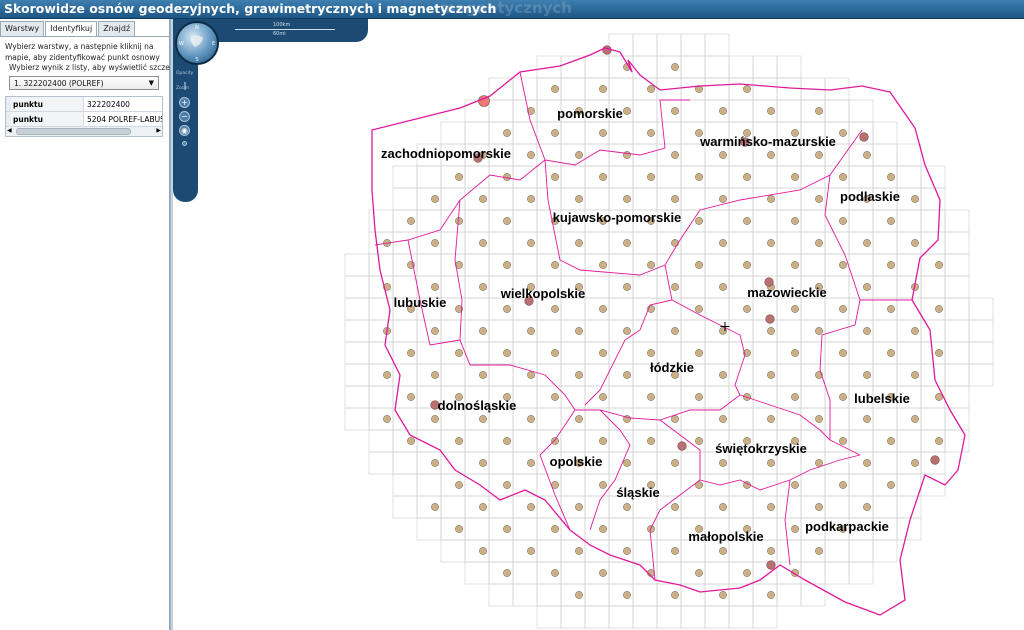  What do you see at coordinates (590, 113) in the screenshot?
I see `region-label: pomorskie` at bounding box center [590, 113].